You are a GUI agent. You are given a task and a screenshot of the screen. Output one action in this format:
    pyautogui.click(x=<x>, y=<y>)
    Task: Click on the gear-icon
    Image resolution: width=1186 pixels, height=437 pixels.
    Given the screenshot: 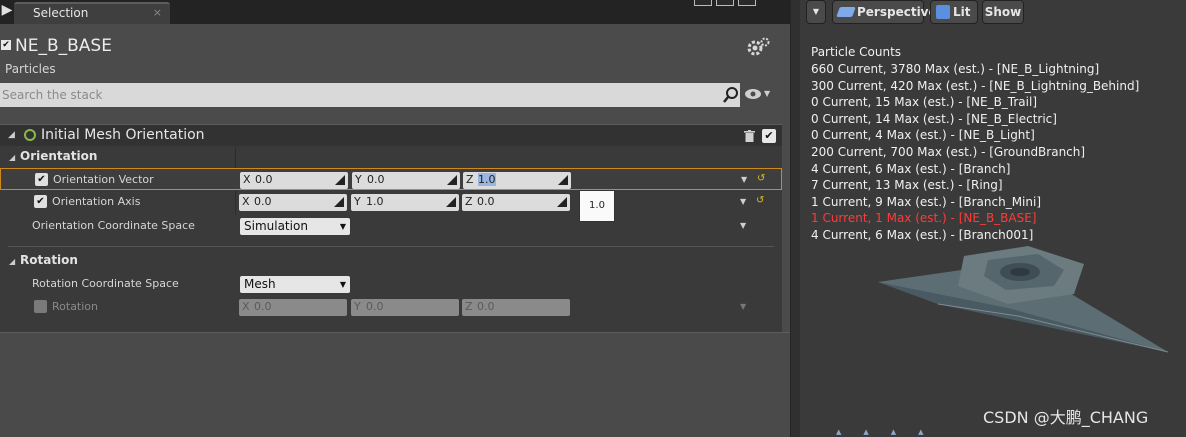 What is the action you would take?
    pyautogui.click(x=758, y=47)
    